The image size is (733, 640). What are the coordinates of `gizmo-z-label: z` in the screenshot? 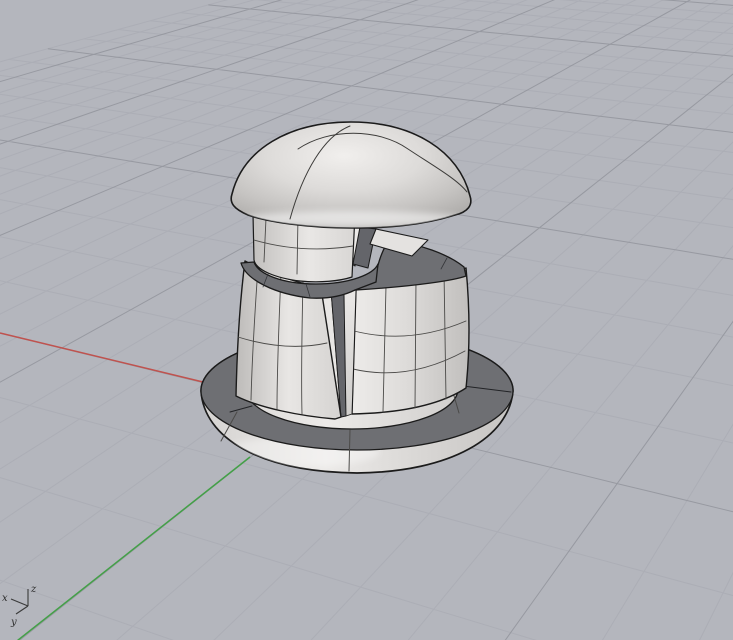 It's located at (33, 589).